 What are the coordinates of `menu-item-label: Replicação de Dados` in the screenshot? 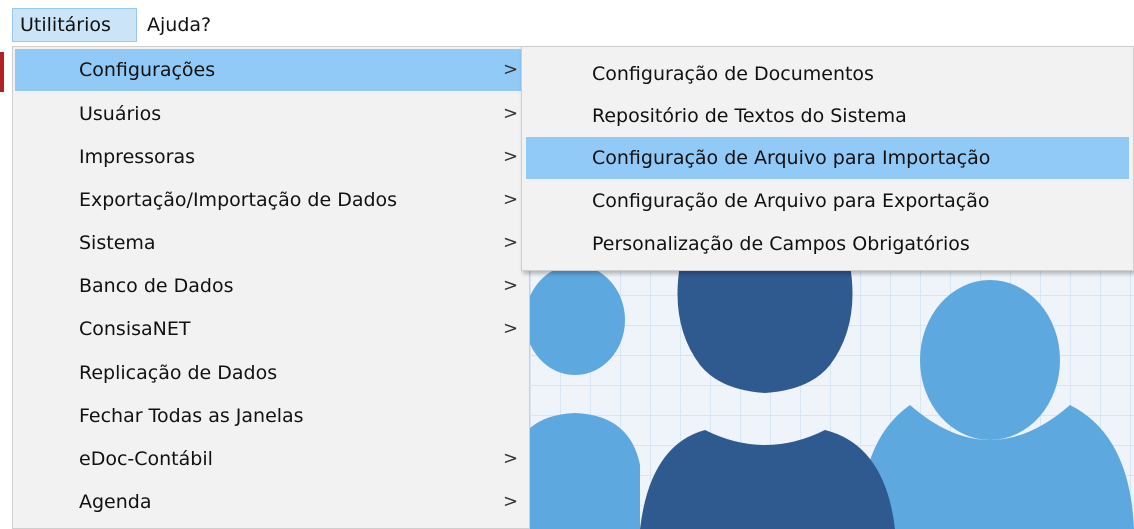 It's located at (178, 373).